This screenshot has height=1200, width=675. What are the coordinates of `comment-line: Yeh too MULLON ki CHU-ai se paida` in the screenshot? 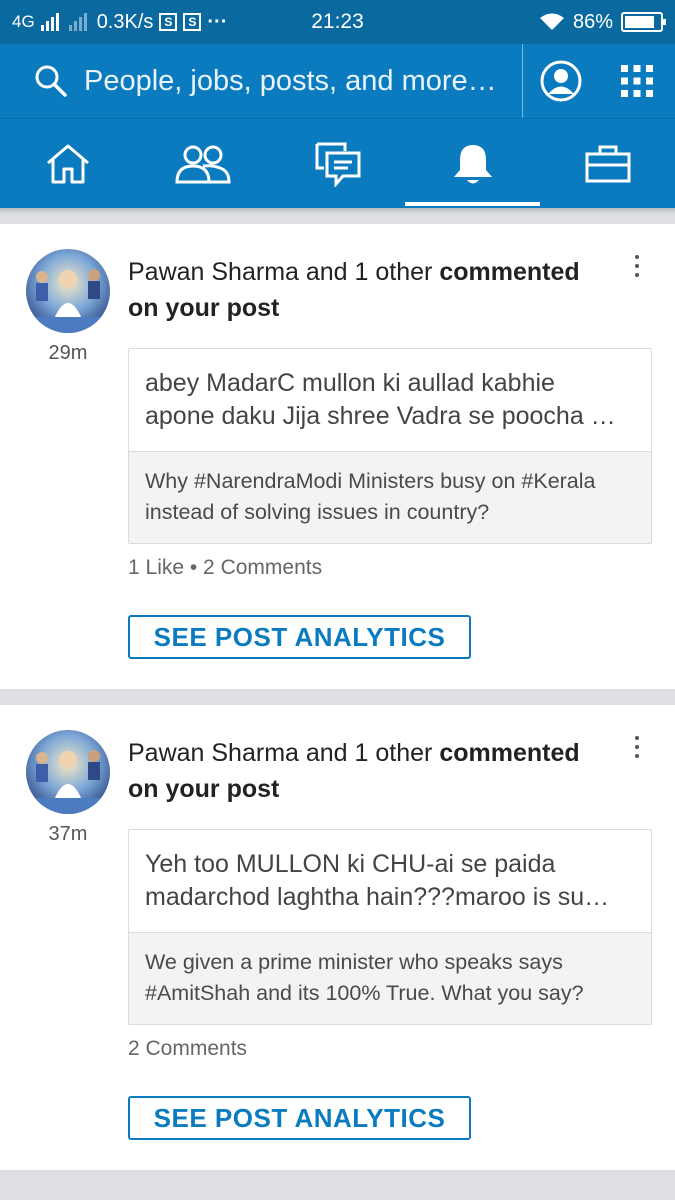 It's located at (350, 864).